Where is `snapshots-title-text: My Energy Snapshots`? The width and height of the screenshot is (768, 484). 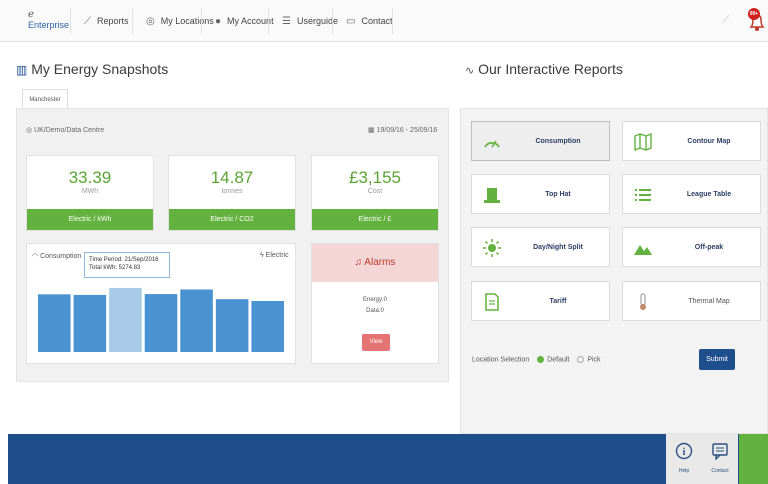
snapshots-title-text: My Energy Snapshots is located at coordinates (100, 69).